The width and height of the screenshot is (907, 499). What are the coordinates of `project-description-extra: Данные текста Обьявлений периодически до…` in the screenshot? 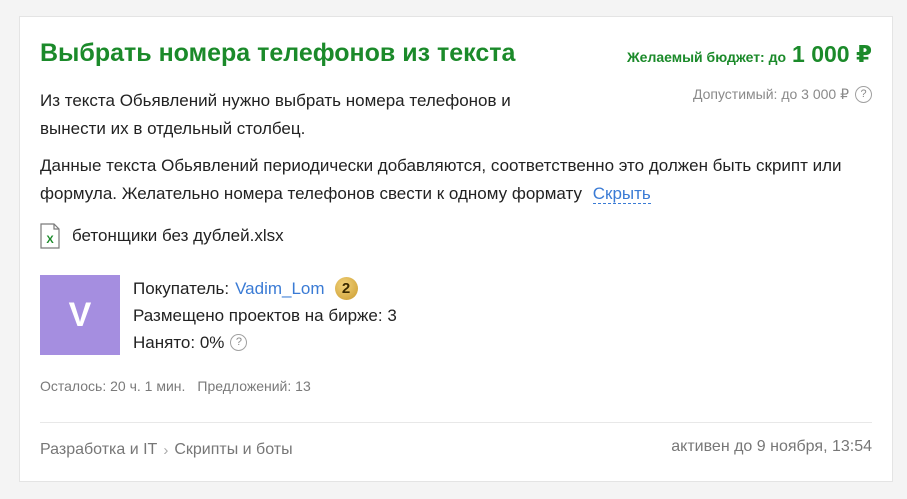 It's located at (462, 180).